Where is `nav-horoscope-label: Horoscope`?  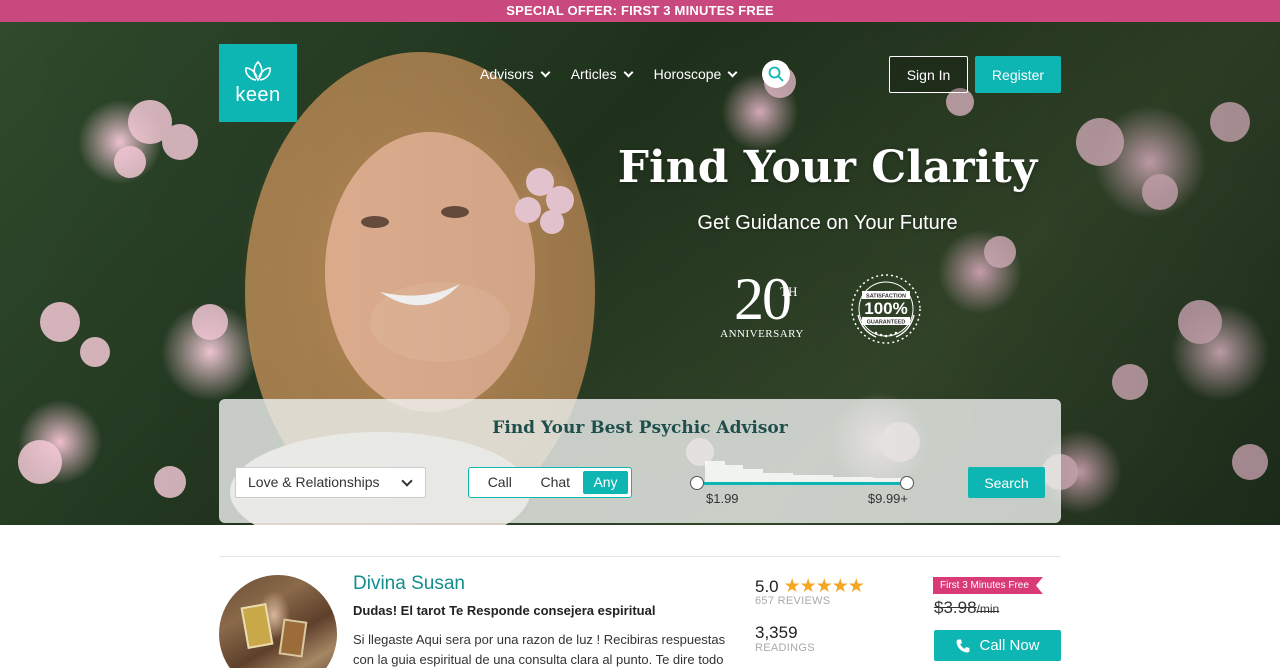
nav-horoscope-label: Horoscope is located at coordinates (687, 74).